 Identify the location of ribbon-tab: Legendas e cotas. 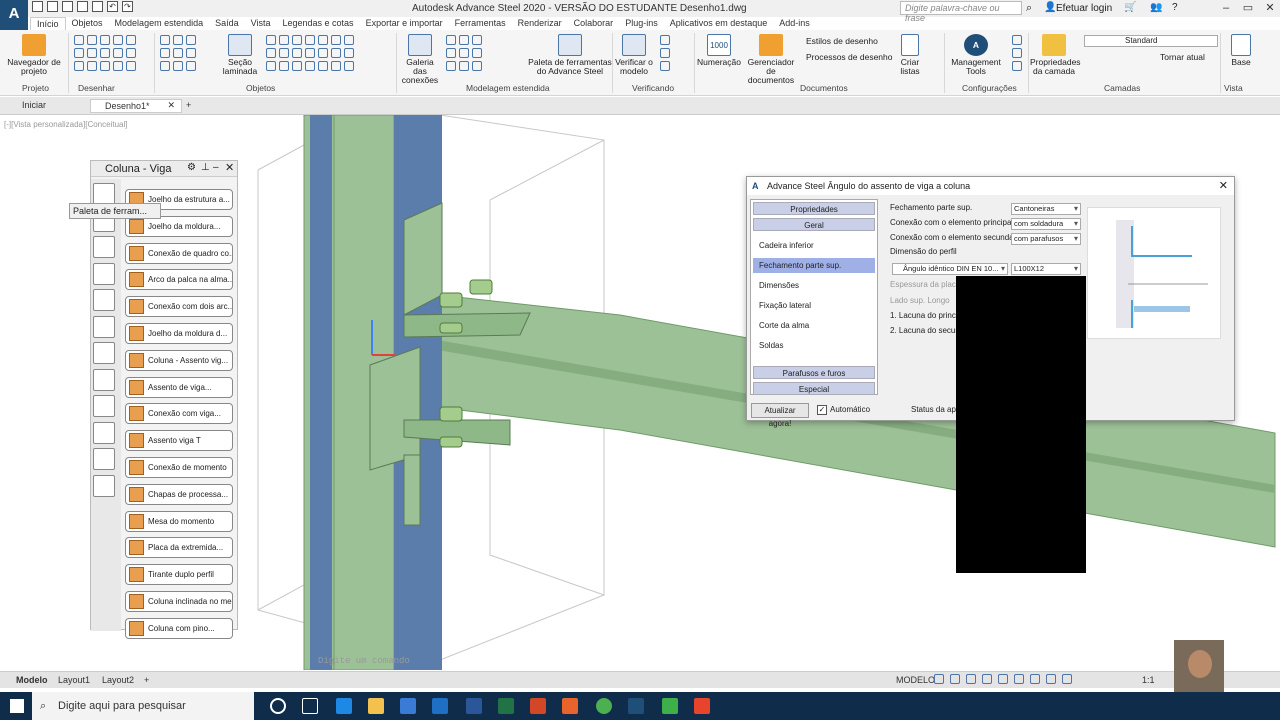
(318, 23).